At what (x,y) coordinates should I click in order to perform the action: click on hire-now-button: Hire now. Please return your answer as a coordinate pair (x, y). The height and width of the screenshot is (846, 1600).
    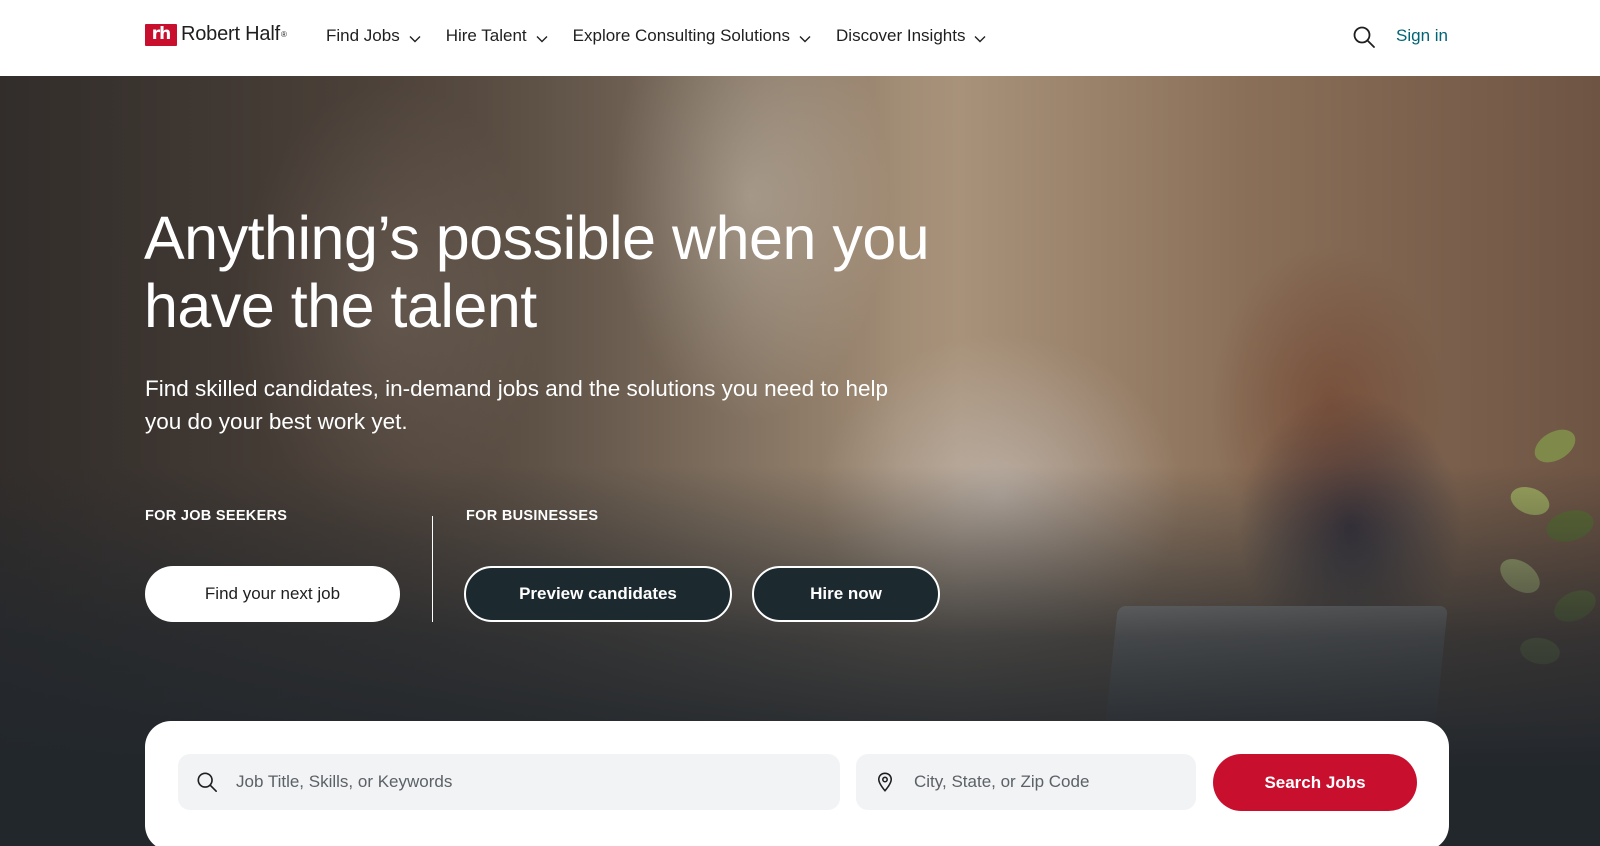
    Looking at the image, I should click on (846, 594).